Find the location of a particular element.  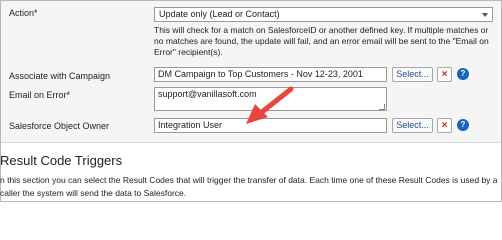

email-error-label: Email on Error* is located at coordinates (40, 95).